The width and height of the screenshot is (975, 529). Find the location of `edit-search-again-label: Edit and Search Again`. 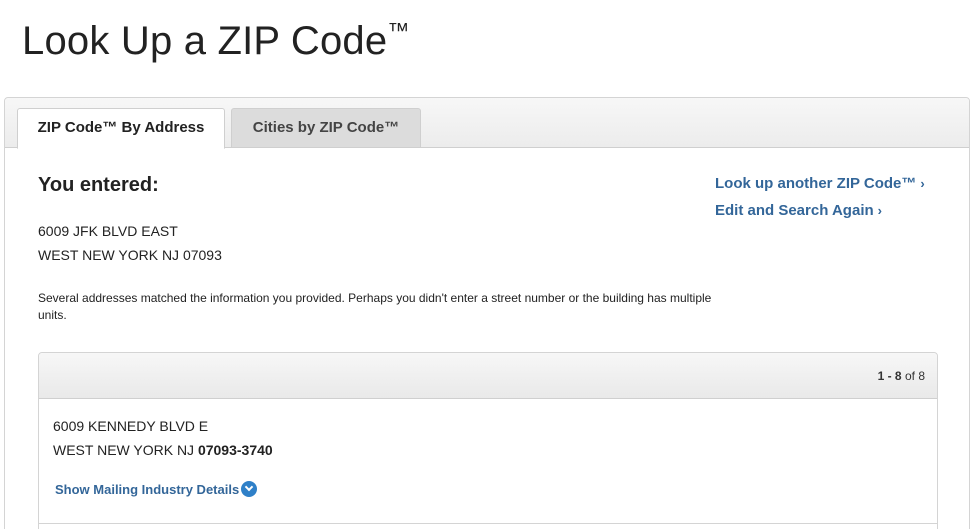

edit-search-again-label: Edit and Search Again is located at coordinates (794, 210).